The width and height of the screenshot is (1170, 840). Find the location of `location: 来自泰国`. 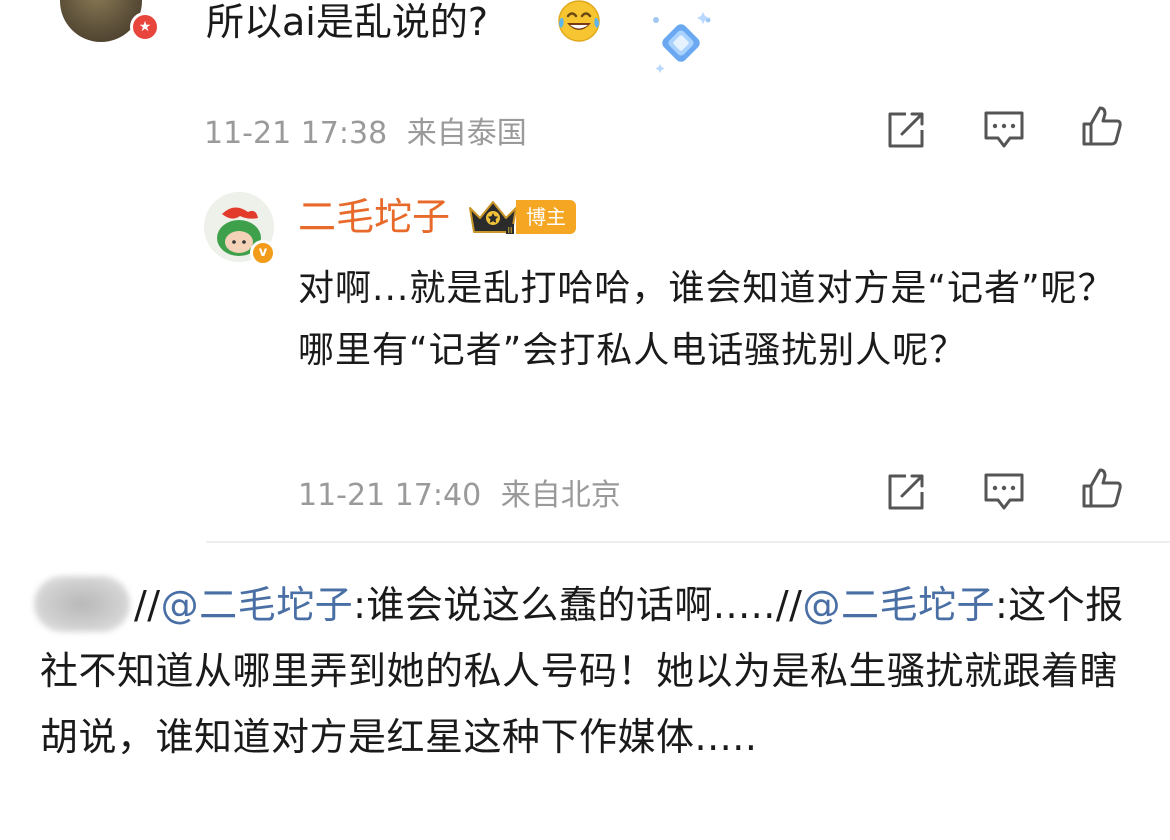

location: 来自泰国 is located at coordinates (466, 133).